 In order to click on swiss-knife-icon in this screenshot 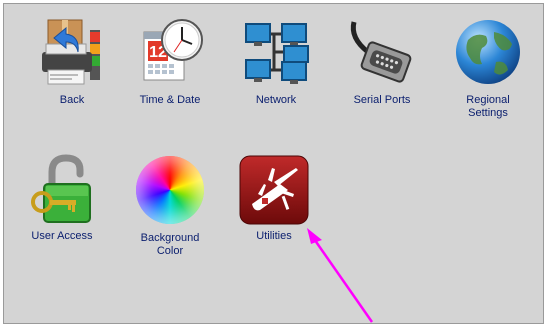, I will do `click(274, 190)`.